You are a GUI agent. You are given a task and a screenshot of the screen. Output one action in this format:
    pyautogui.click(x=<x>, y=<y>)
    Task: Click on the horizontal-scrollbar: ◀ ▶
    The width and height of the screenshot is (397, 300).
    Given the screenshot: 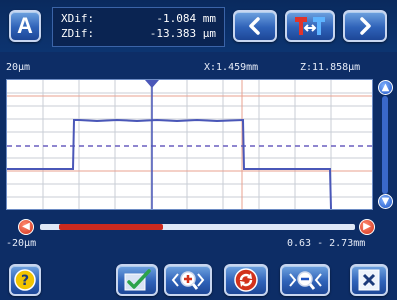 What is the action you would take?
    pyautogui.click(x=198, y=227)
    